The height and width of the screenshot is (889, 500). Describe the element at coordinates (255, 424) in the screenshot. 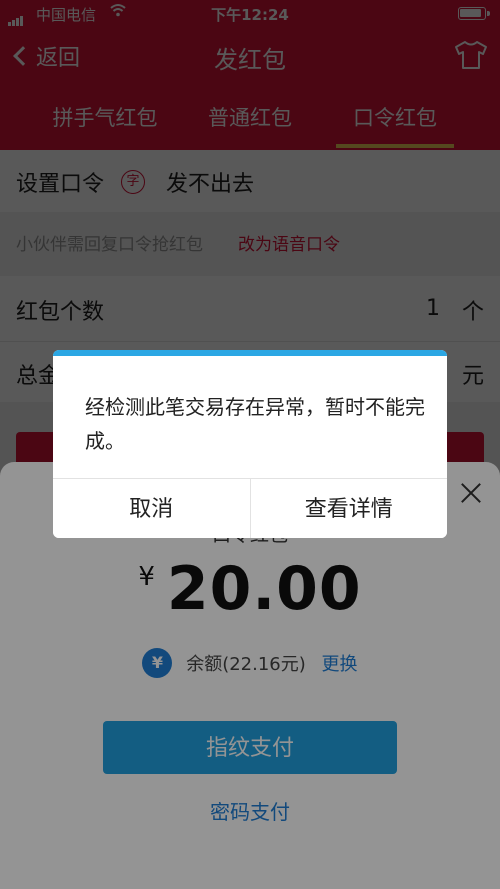

I see `dialog-message: 经检测此笔交易存在异常，暂时不能完成。` at that location.